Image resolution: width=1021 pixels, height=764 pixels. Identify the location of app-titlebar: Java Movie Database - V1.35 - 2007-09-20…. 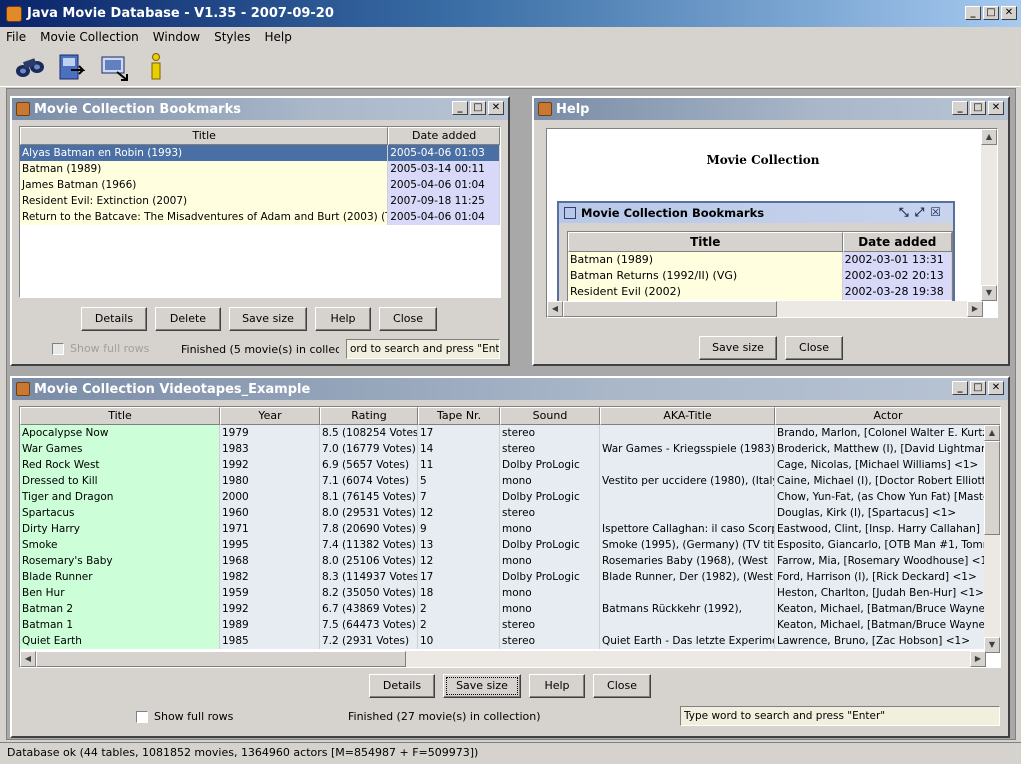
(510, 13).